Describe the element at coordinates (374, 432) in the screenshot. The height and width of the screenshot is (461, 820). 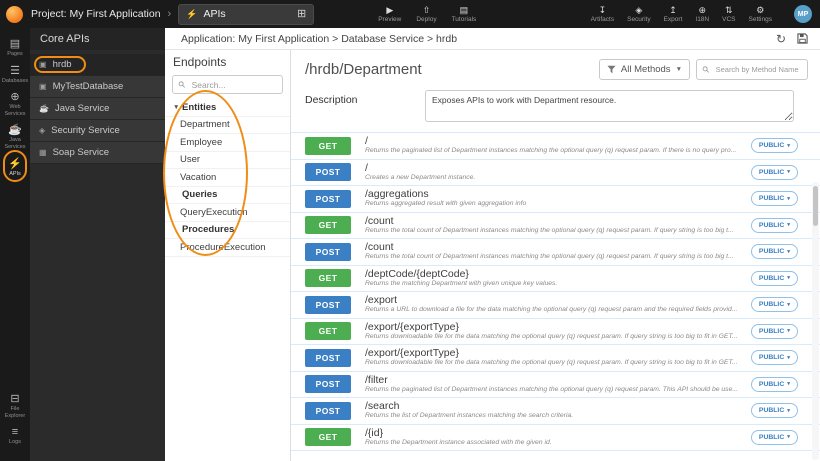
I see `endpoint-path: /{id}` at that location.